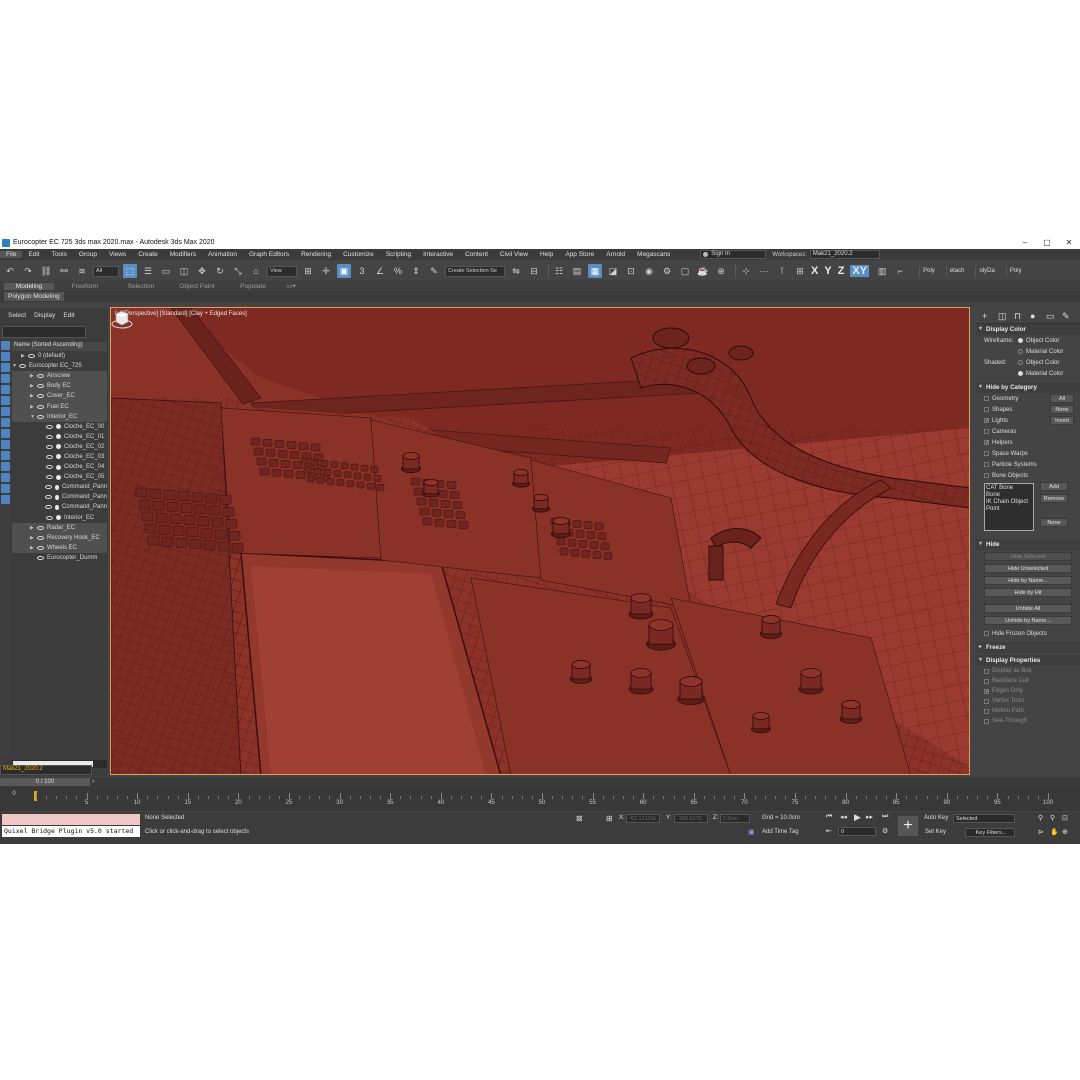  I want to click on tree-item: Cloche_EC_04, so click(59, 467).